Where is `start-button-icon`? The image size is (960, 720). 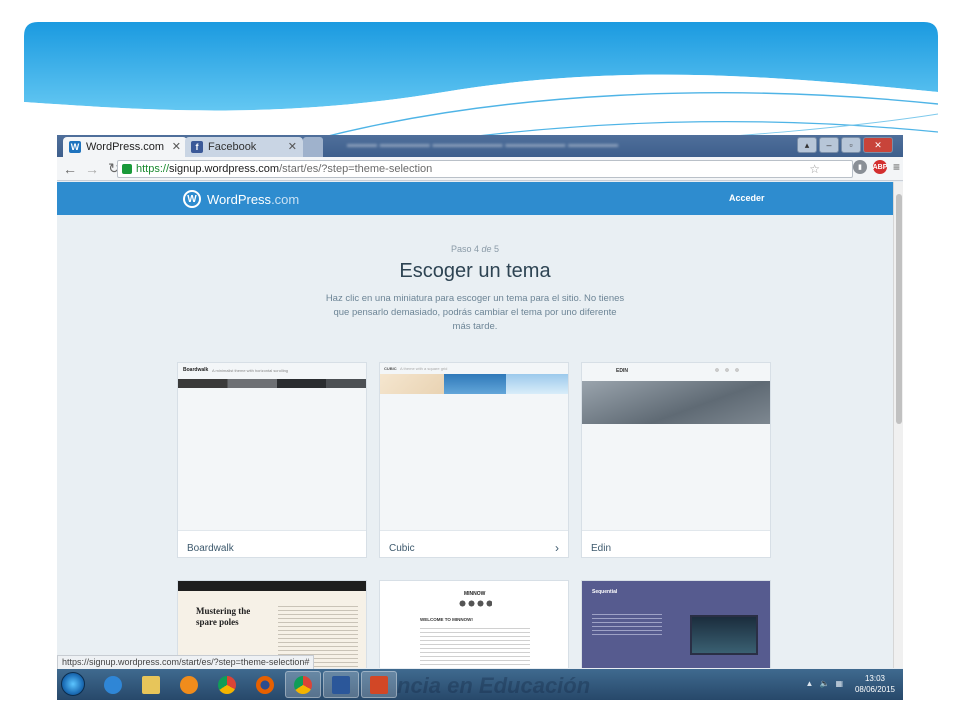
start-button-icon is located at coordinates (73, 684).